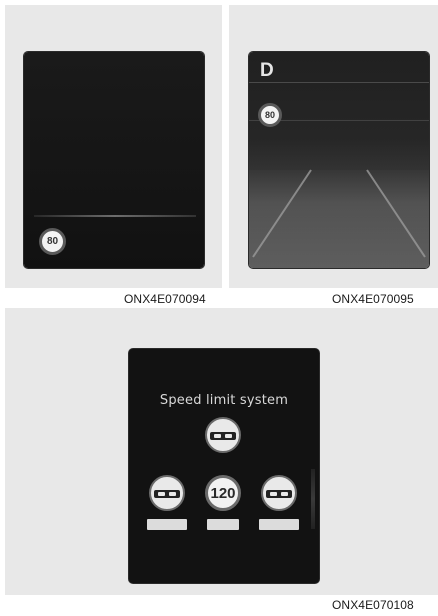 This screenshot has height=616, width=438. I want to click on divider, so click(339, 82).